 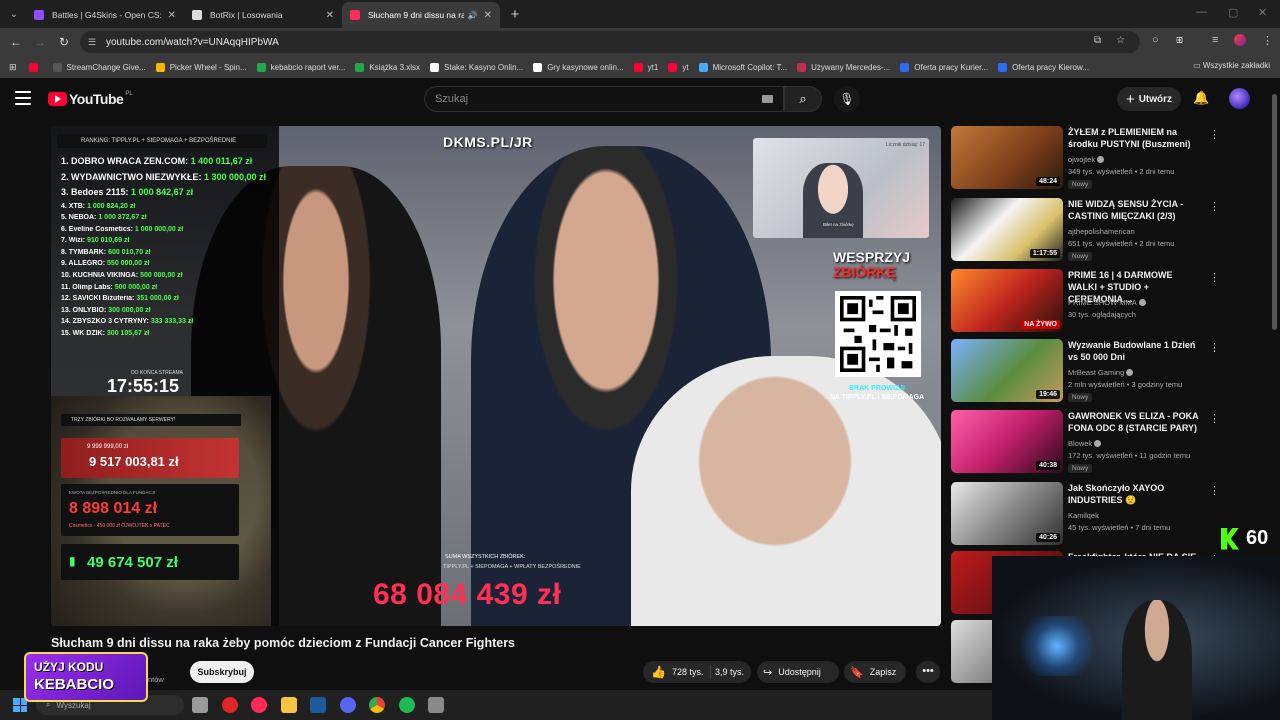 I want to click on more-actions-button: •••, so click(x=928, y=672).